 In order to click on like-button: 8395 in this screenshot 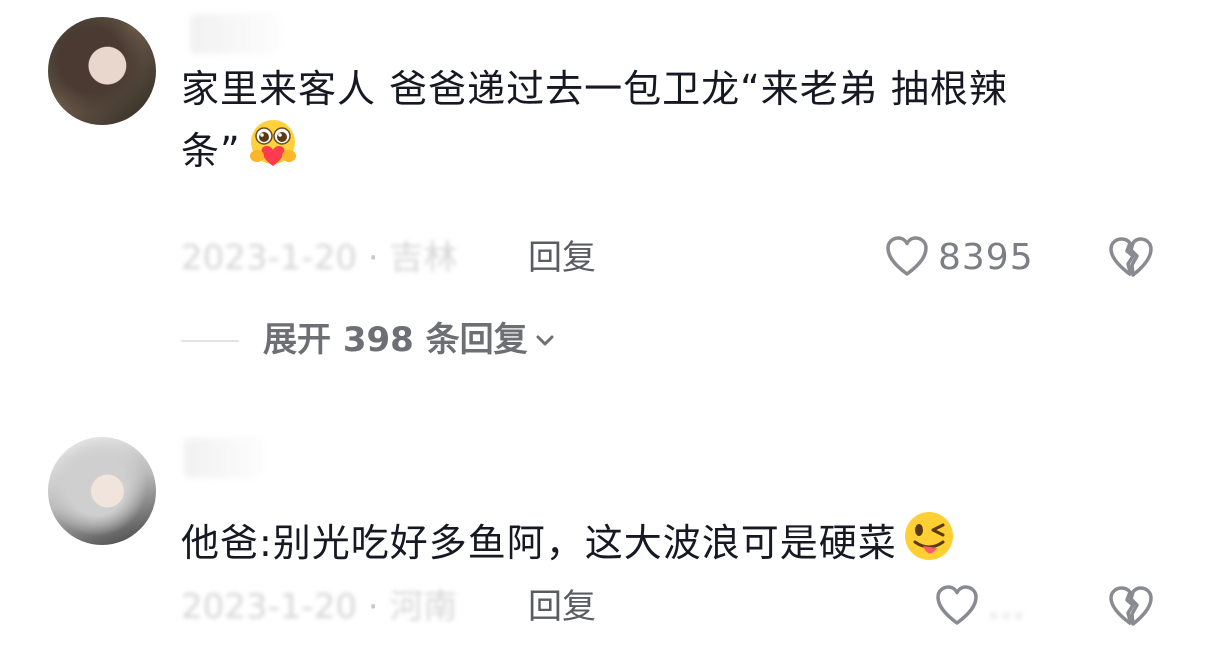, I will do `click(959, 257)`.